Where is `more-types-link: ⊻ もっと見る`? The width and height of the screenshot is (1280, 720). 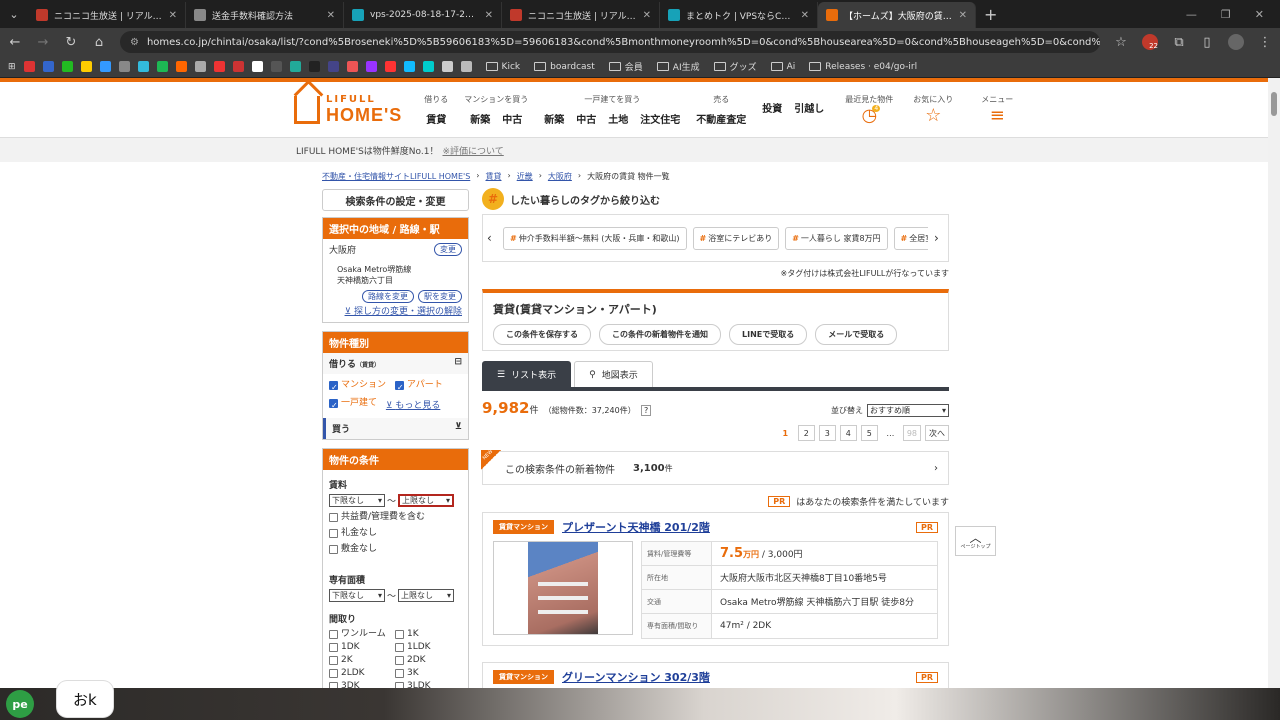
more-types-link: ⊻ もっと見る is located at coordinates (413, 406).